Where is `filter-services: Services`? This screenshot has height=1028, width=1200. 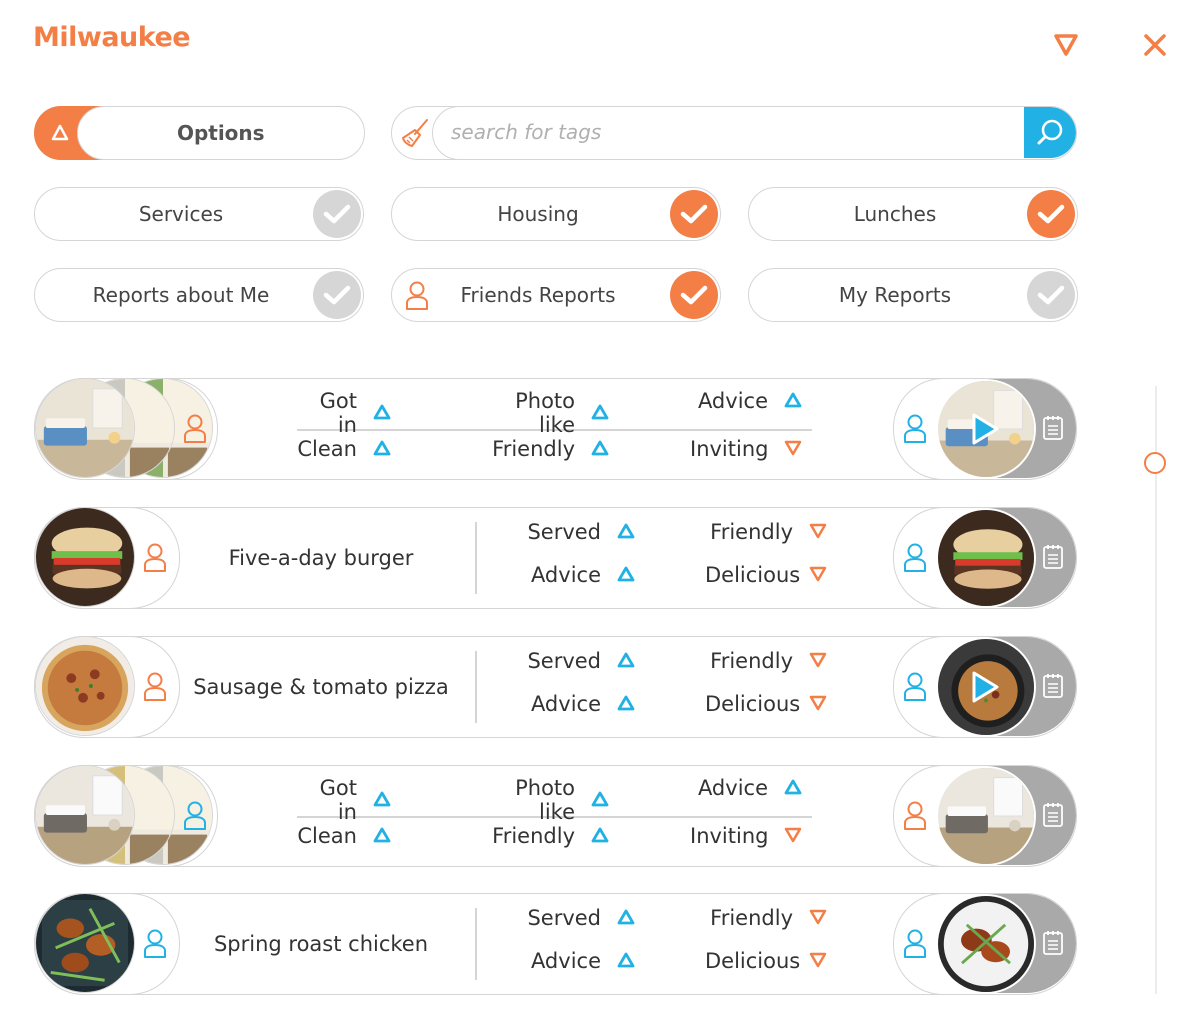 filter-services: Services is located at coordinates (199, 214).